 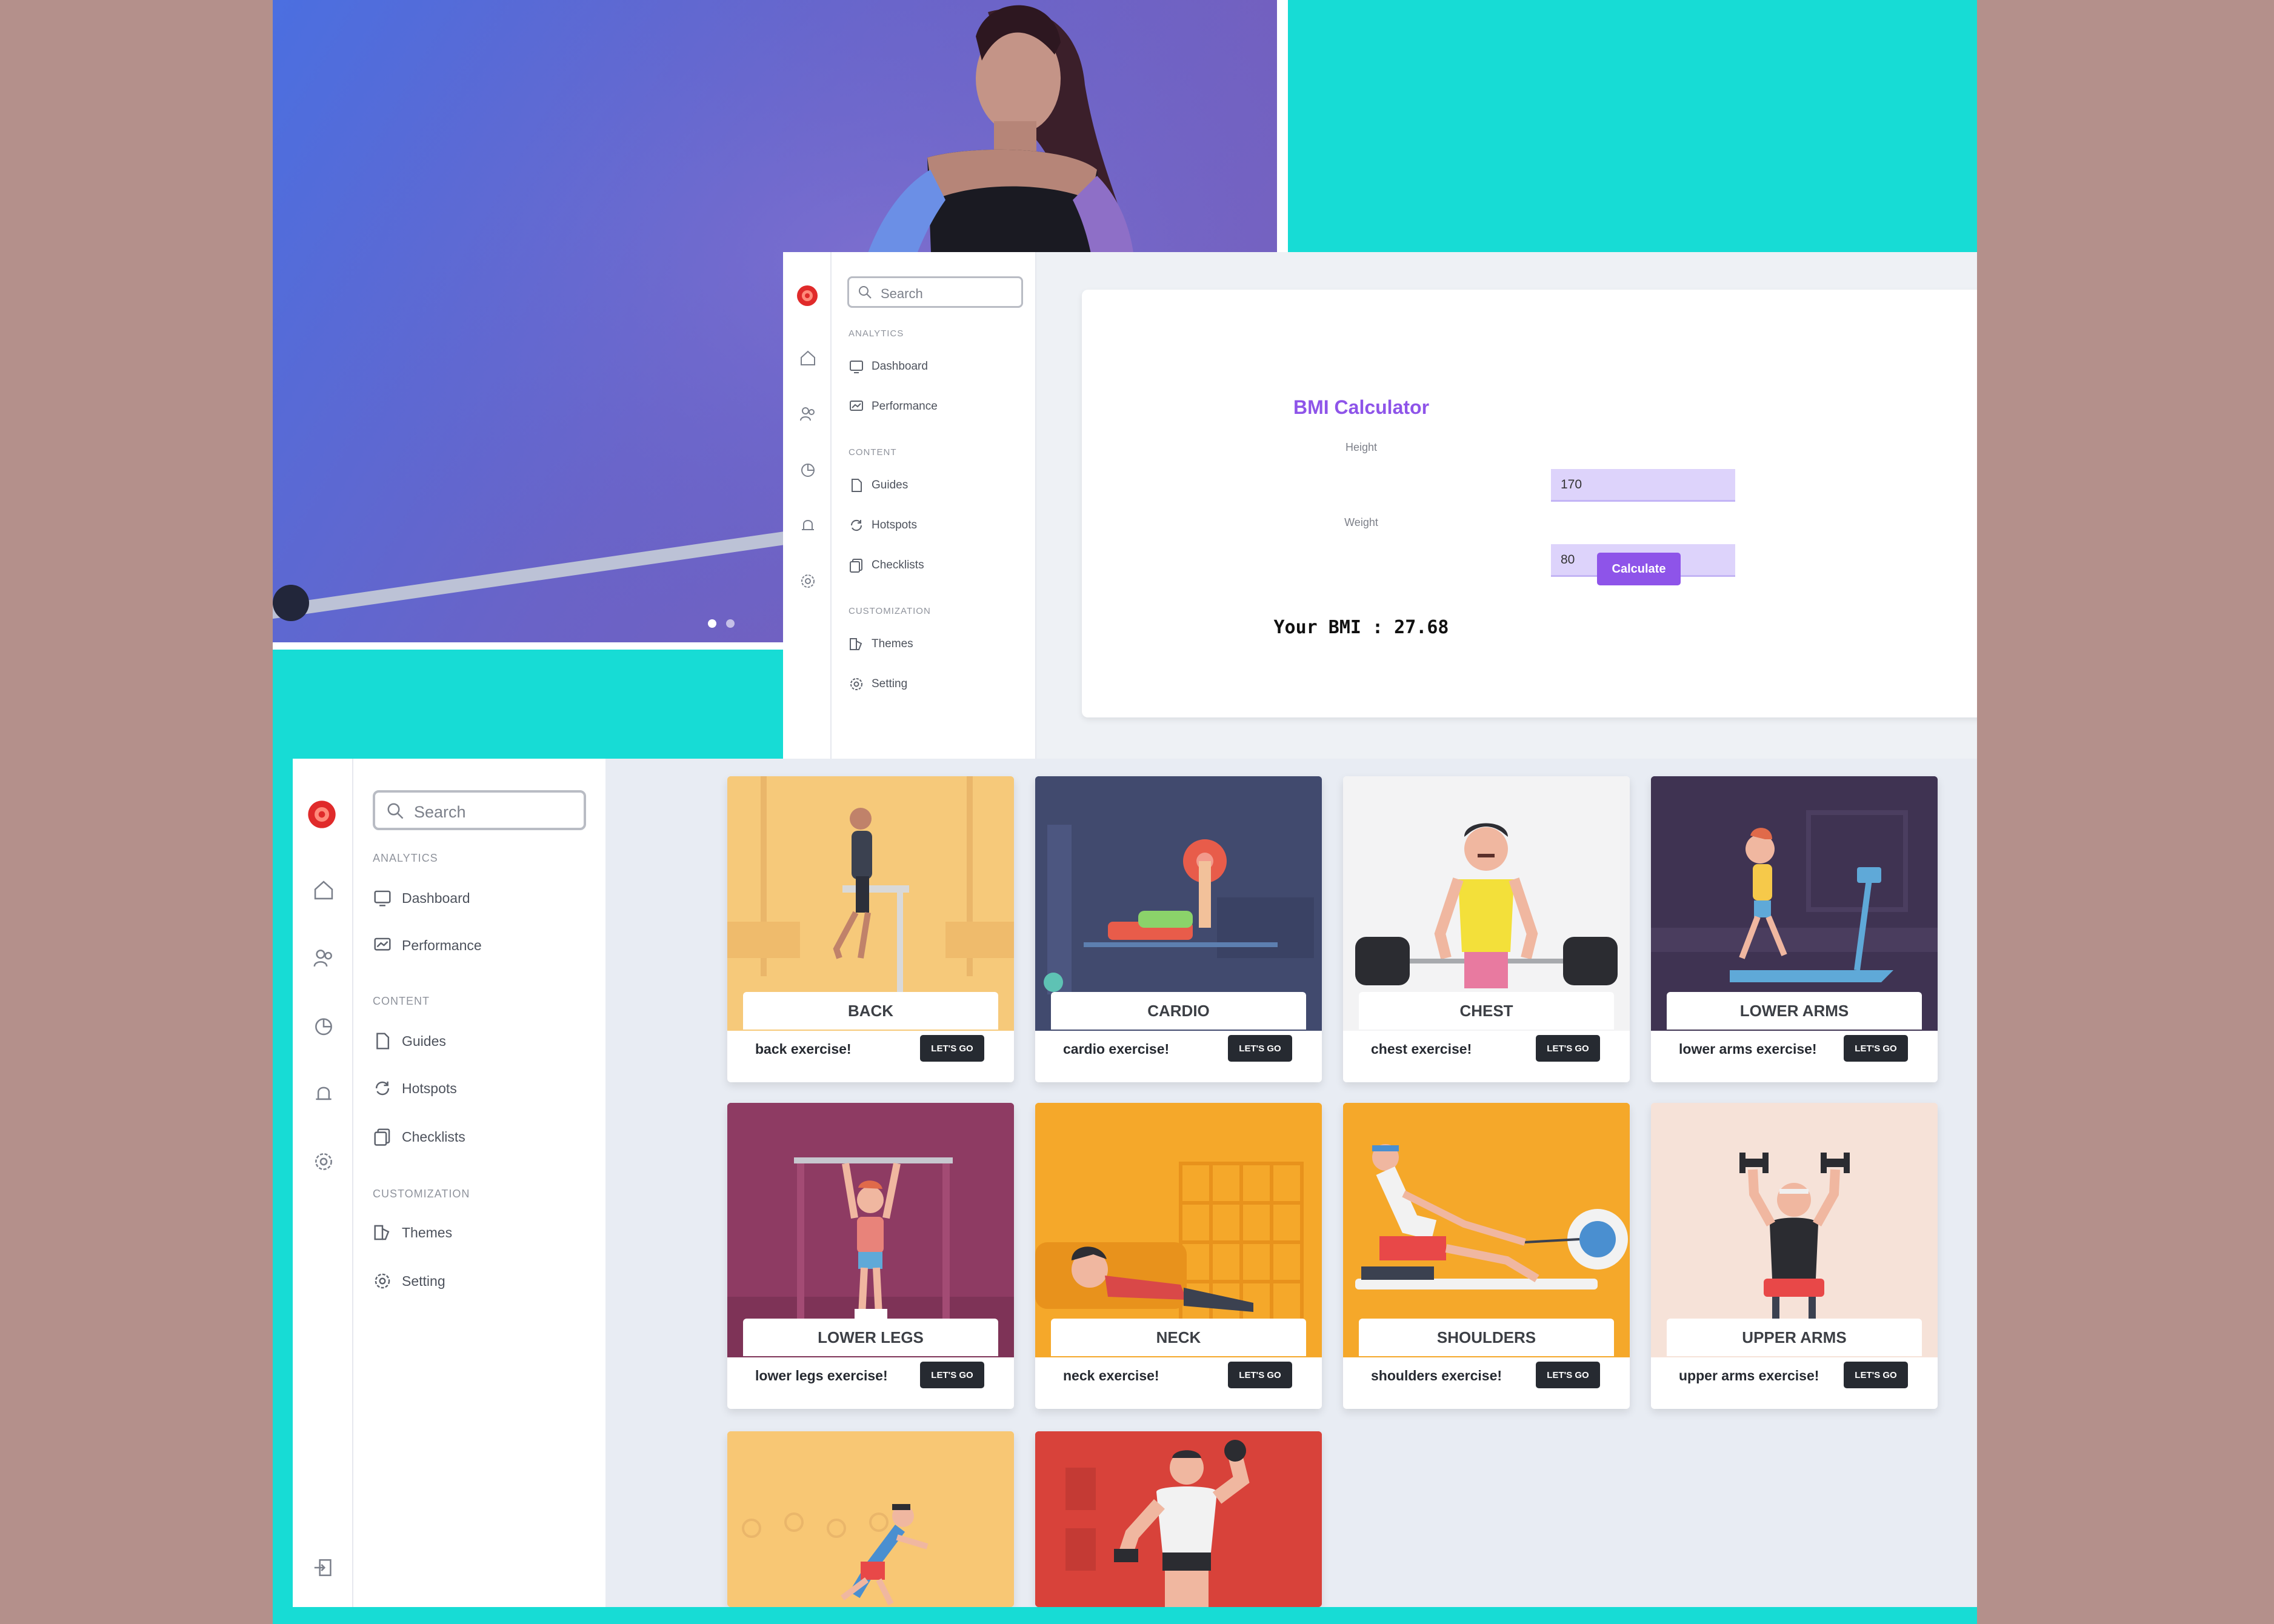 I want to click on card-description: lower arms exercise!, so click(x=1748, y=1049).